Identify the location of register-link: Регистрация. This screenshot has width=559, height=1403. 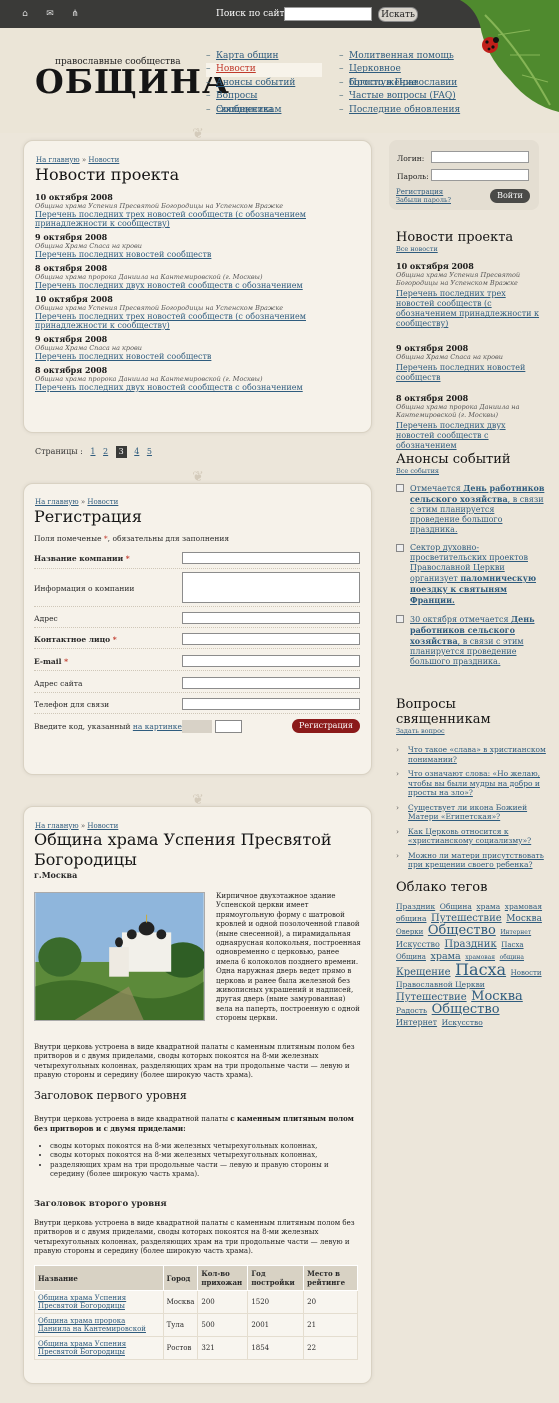
(419, 192).